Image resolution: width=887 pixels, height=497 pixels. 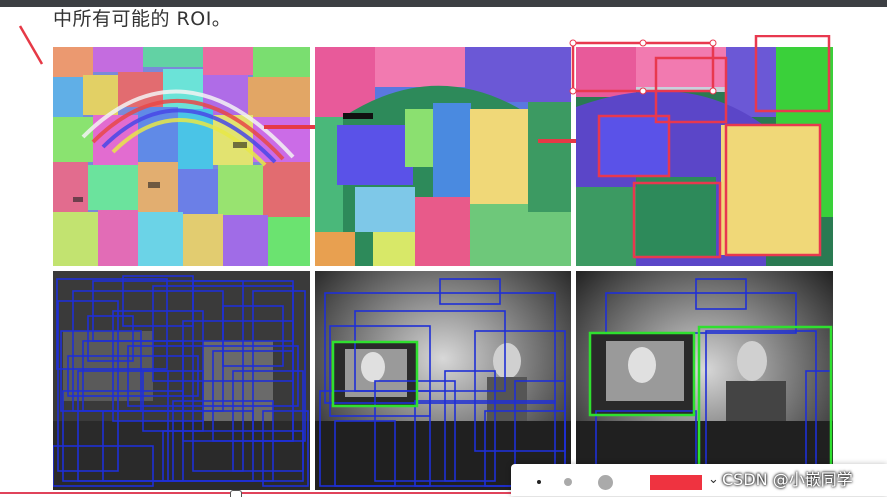 What do you see at coordinates (713, 479) in the screenshot?
I see `chevron-down-icon: ⌄` at bounding box center [713, 479].